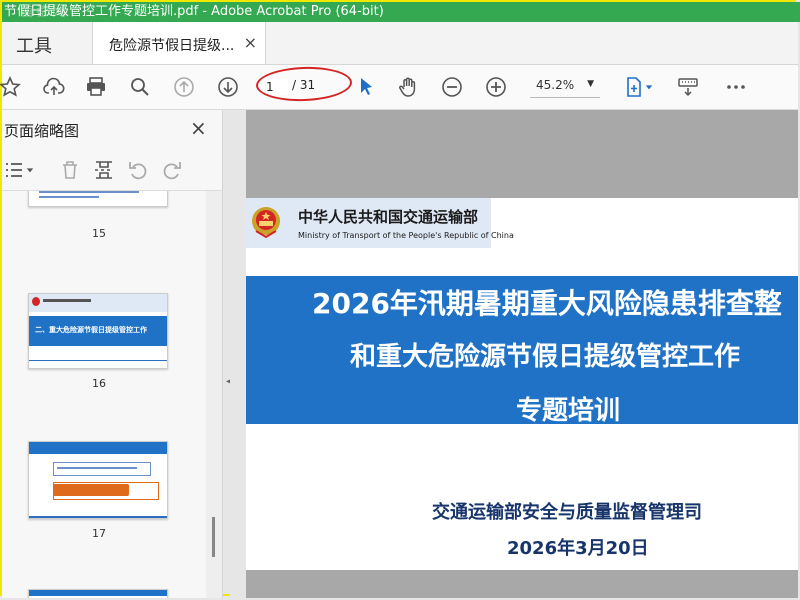  I want to click on print-icon, so click(96, 87).